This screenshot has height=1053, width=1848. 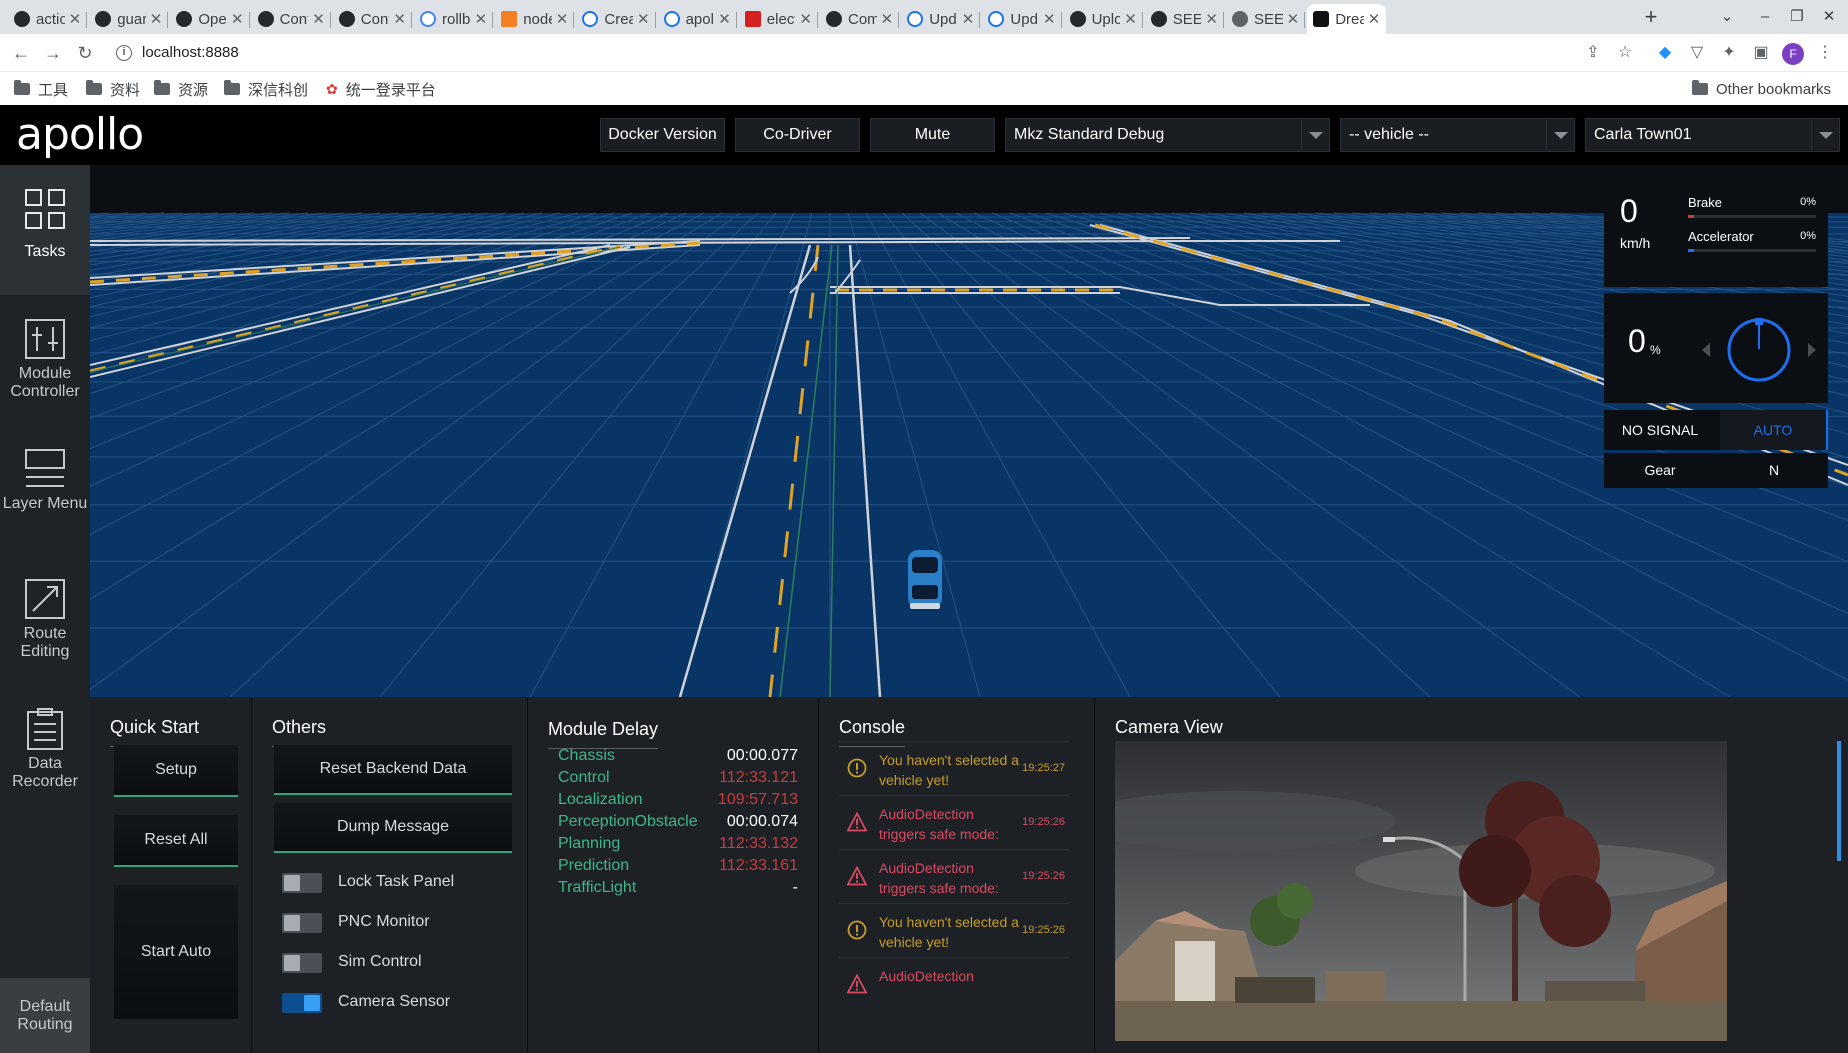 What do you see at coordinates (1347, 19) in the screenshot?
I see `browser-tab: Drea ✕` at bounding box center [1347, 19].